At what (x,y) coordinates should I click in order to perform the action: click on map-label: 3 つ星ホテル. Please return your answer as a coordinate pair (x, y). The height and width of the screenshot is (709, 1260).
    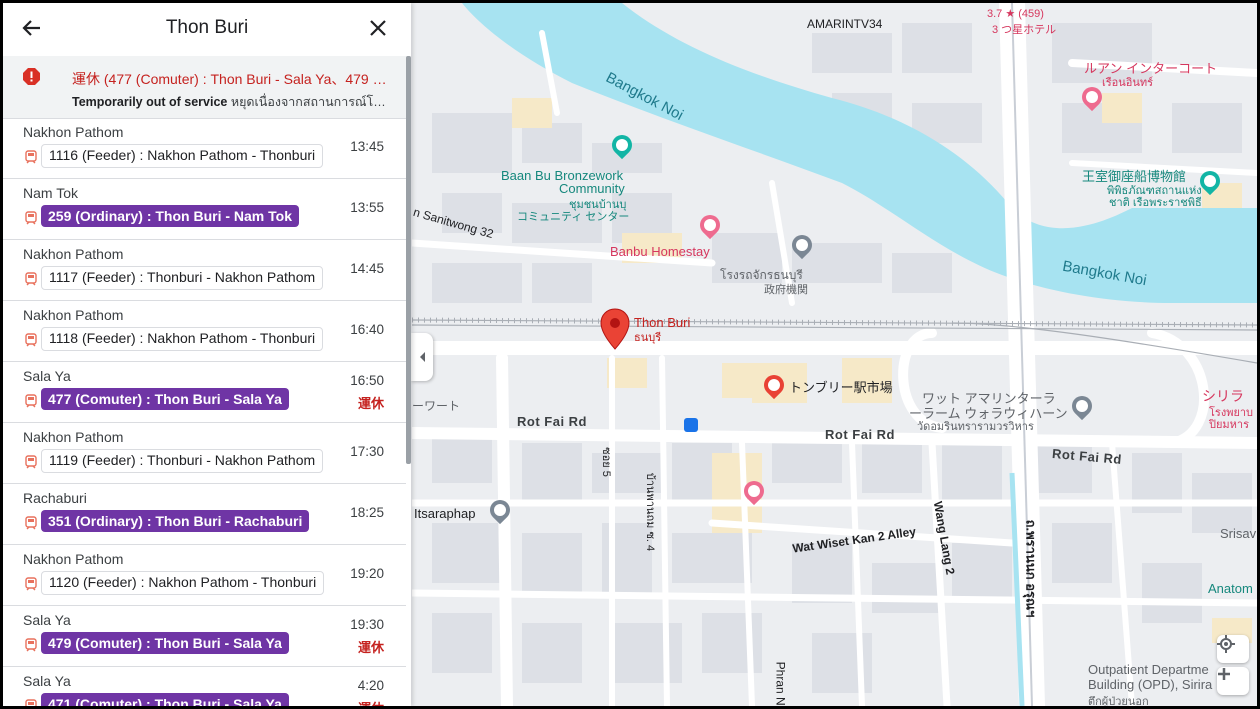
    Looking at the image, I should click on (1024, 30).